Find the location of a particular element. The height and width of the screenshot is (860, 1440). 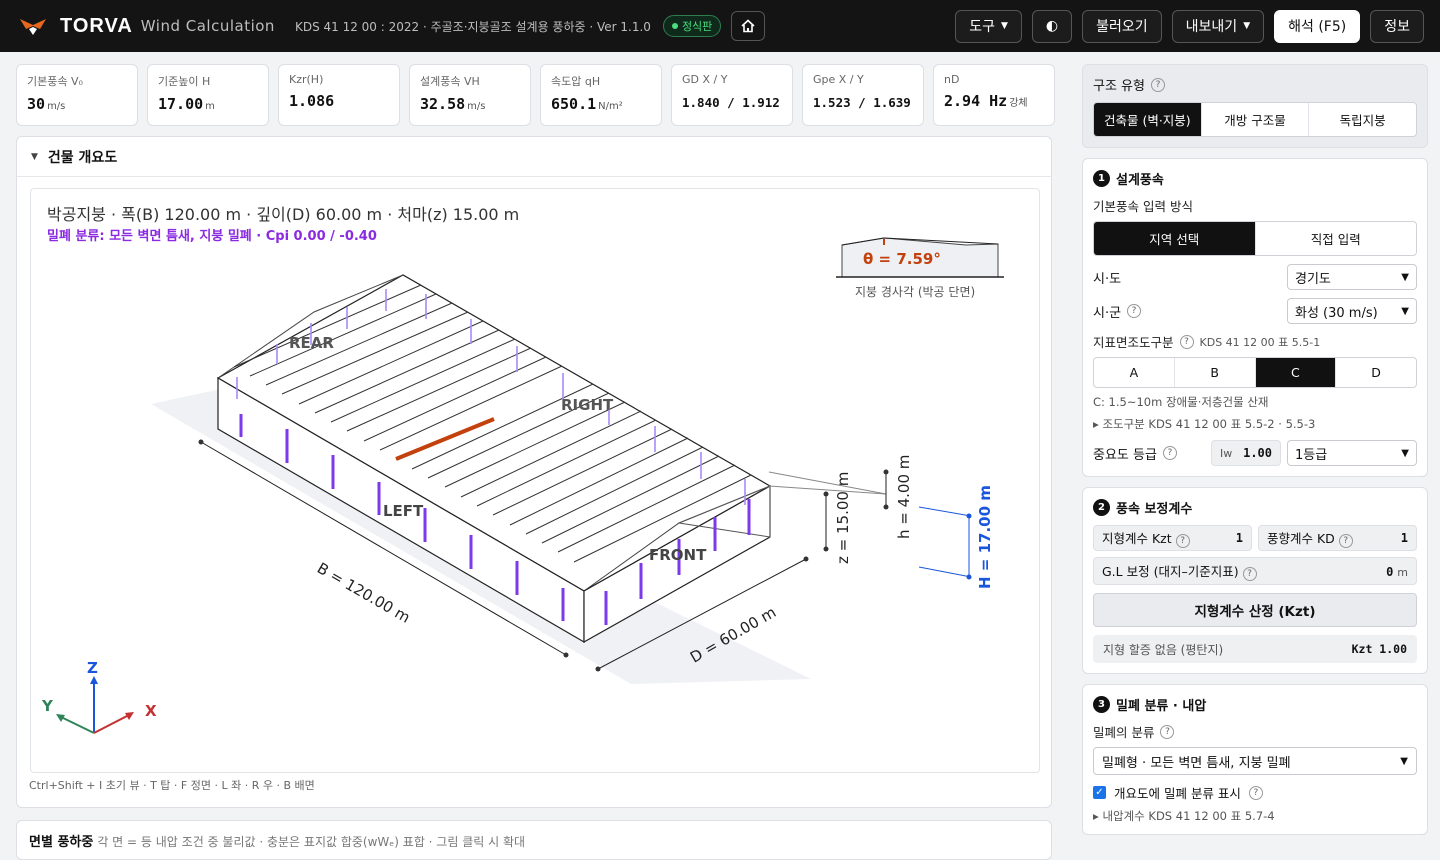

status-dot-icon is located at coordinates (674, 26).